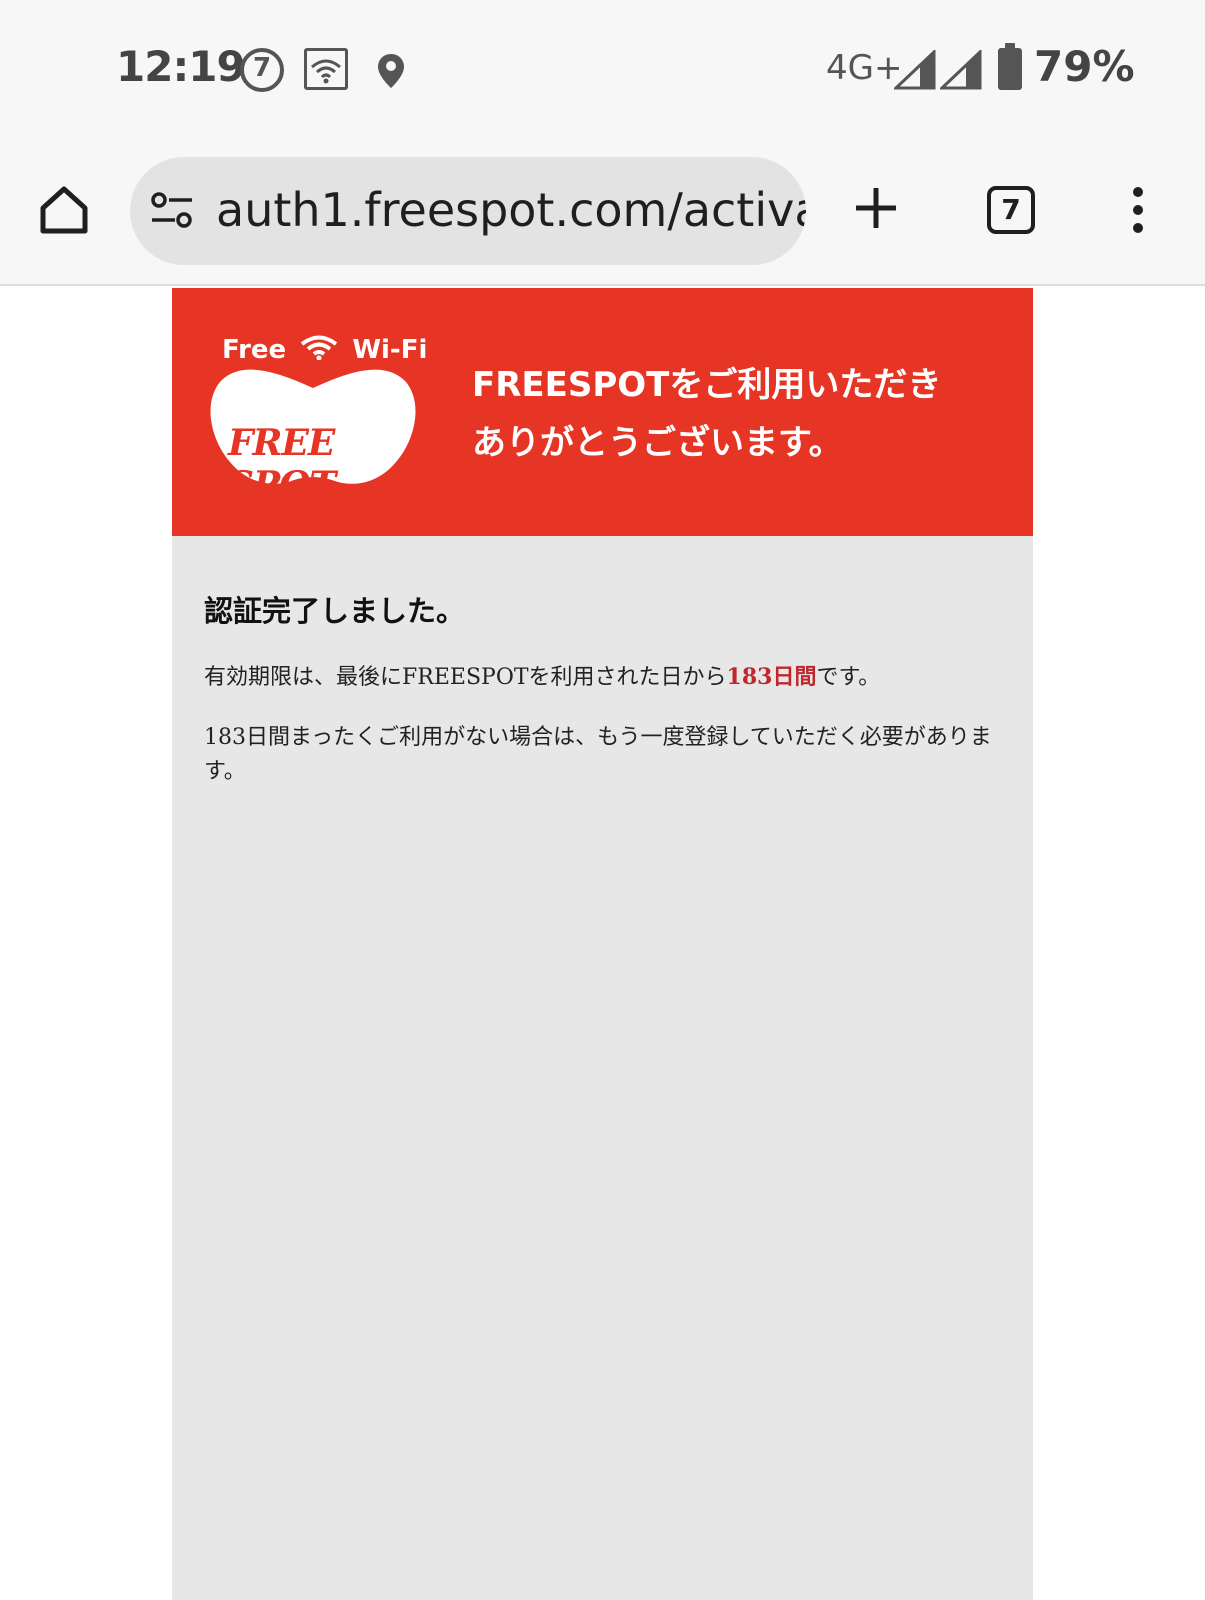  What do you see at coordinates (64, 210) in the screenshot?
I see `home-icon` at bounding box center [64, 210].